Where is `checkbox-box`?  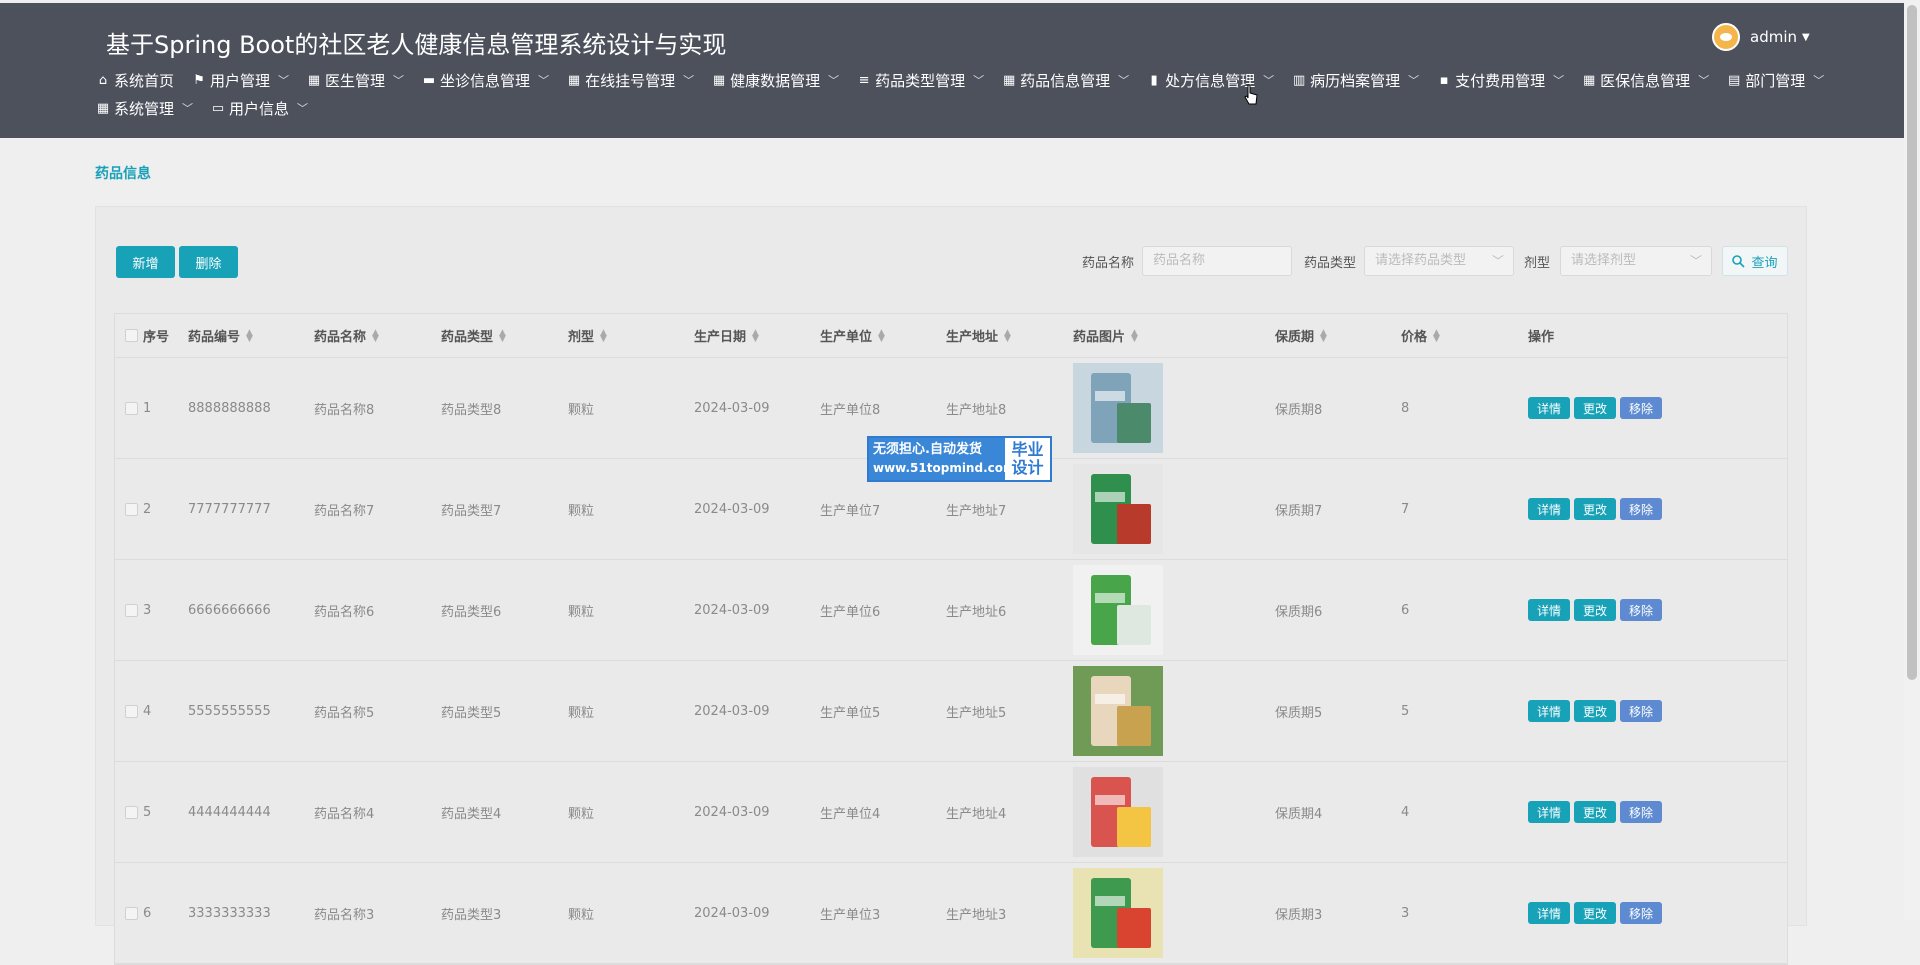 checkbox-box is located at coordinates (131, 509).